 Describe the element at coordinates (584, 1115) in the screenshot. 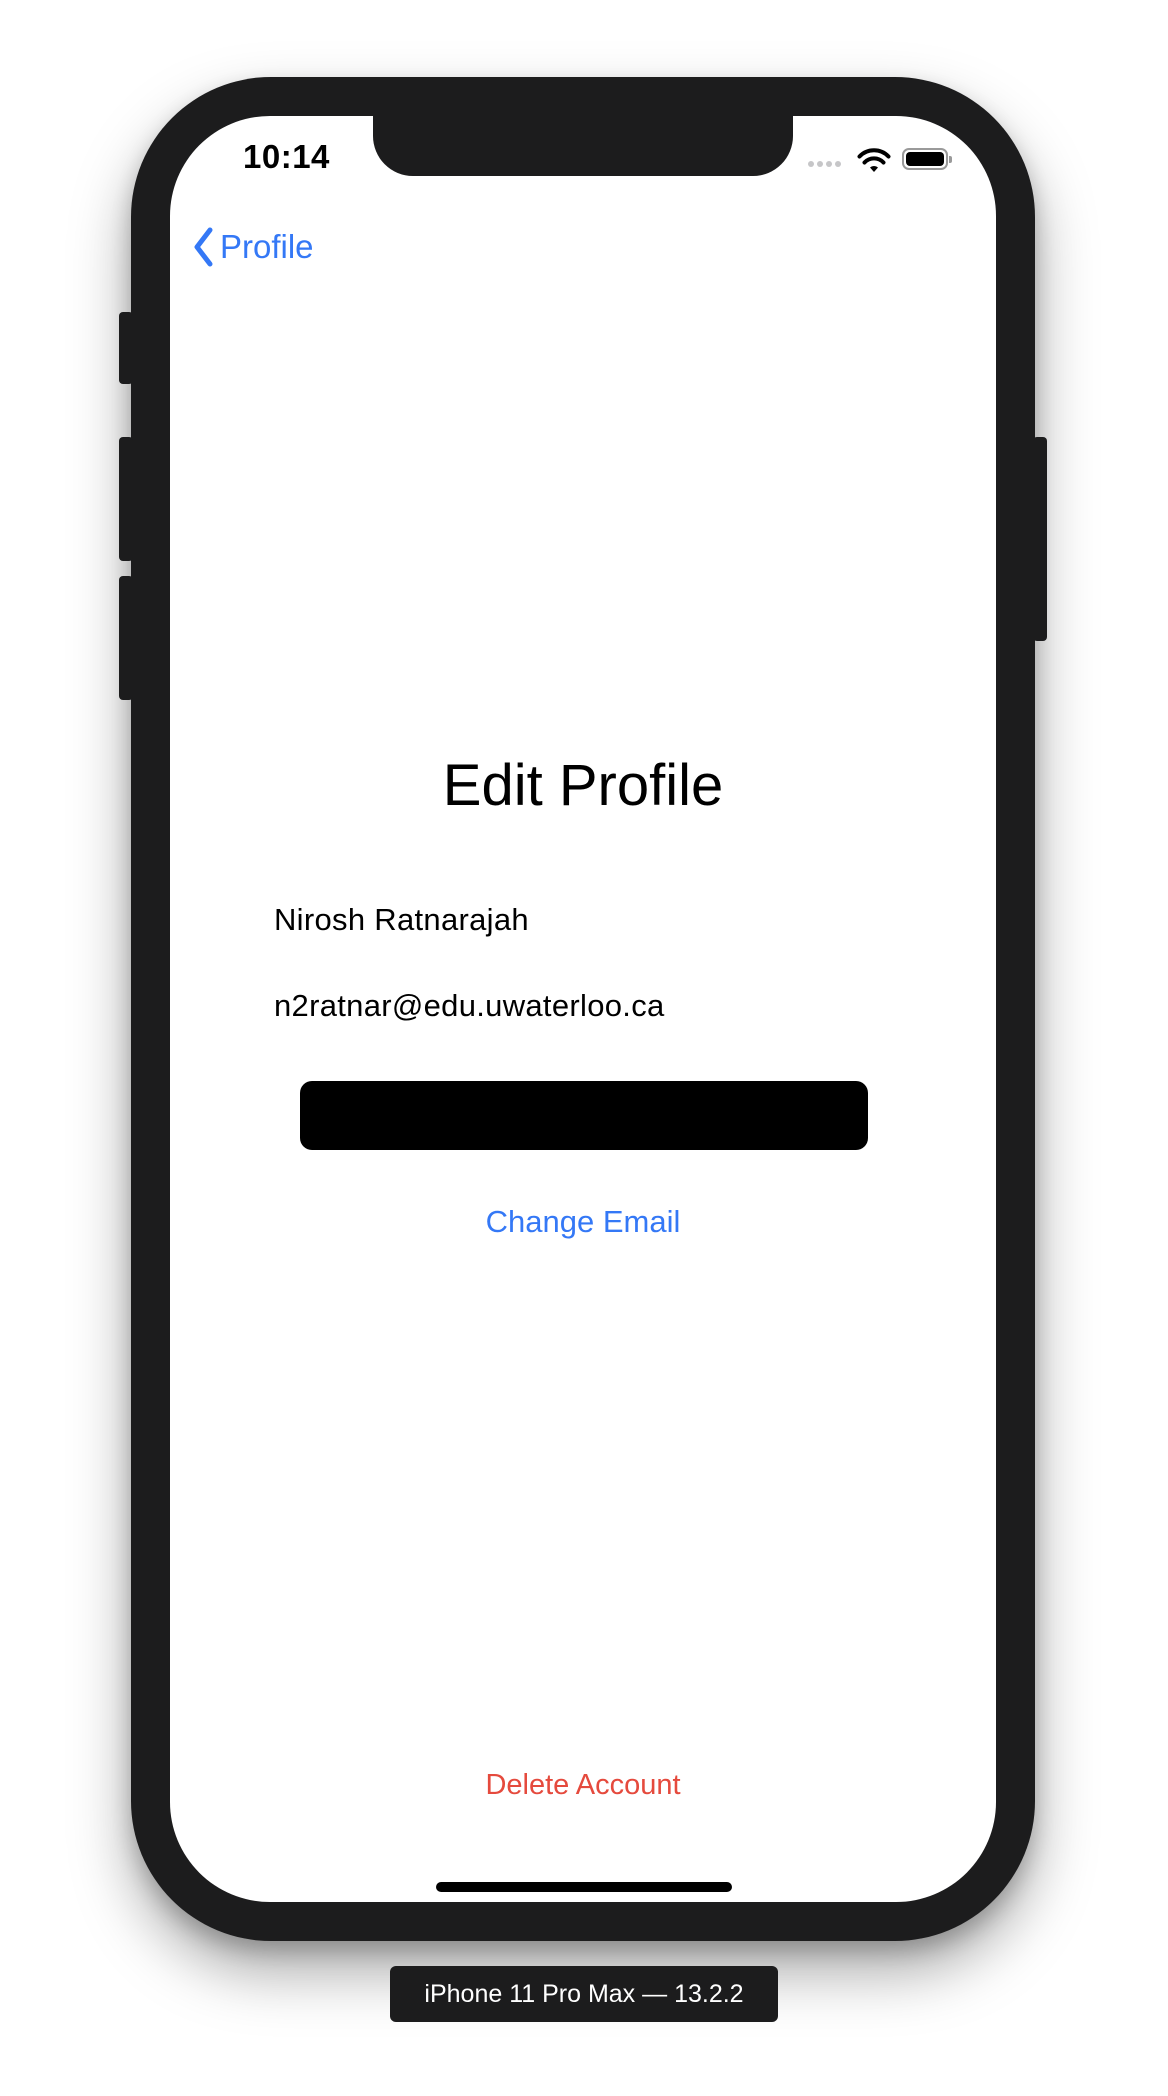

I see `redacted-field` at that location.